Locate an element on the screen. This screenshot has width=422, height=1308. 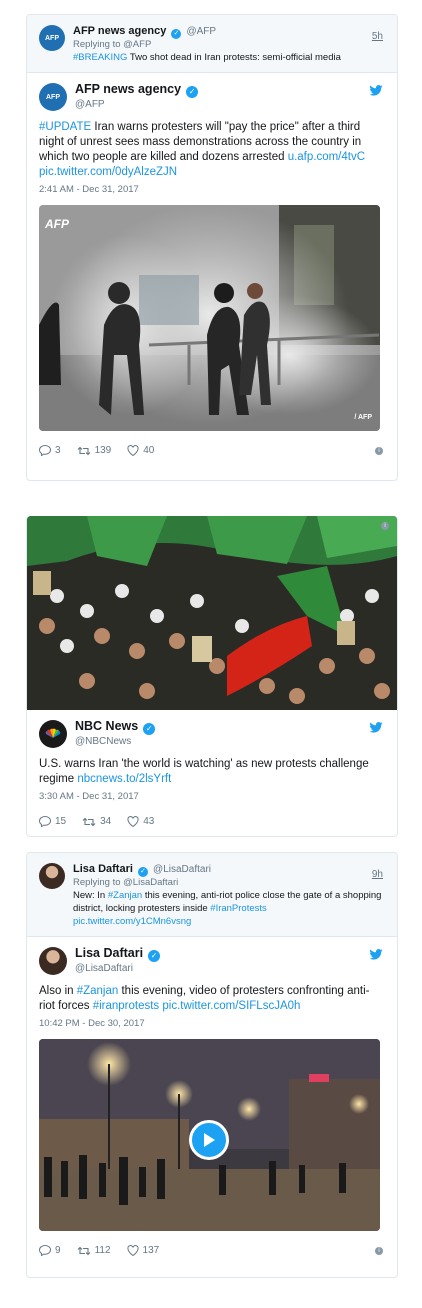
author-name: NBC News is located at coordinates (106, 726).